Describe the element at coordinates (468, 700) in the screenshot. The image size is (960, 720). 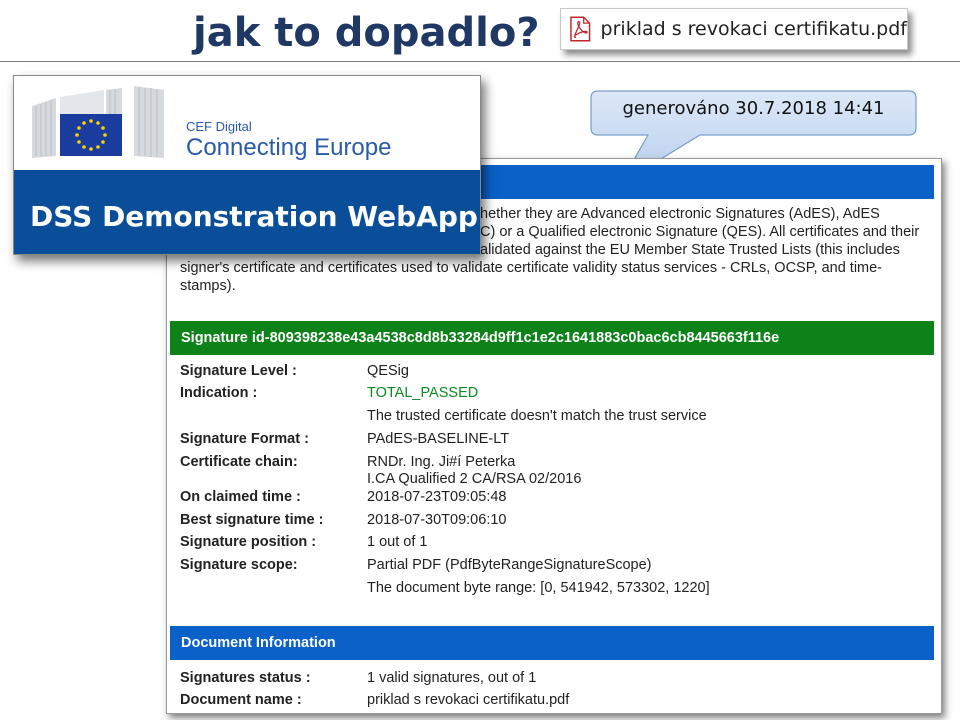
I see `field-value: priklad s revokaci certifikatu.pdf` at that location.